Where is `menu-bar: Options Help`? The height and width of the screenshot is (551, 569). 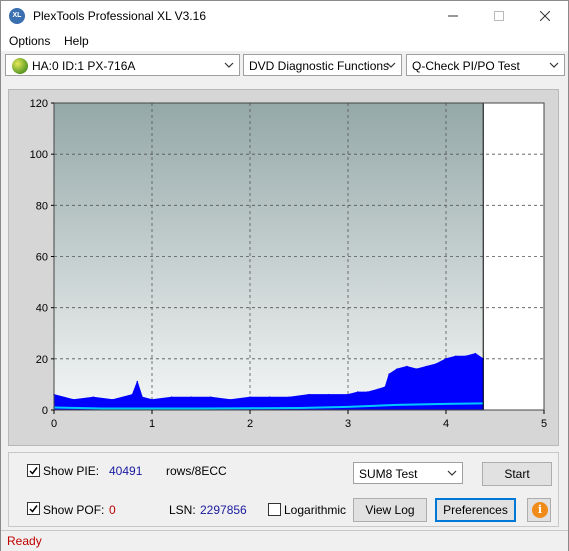
menu-bar: Options Help is located at coordinates (284, 41).